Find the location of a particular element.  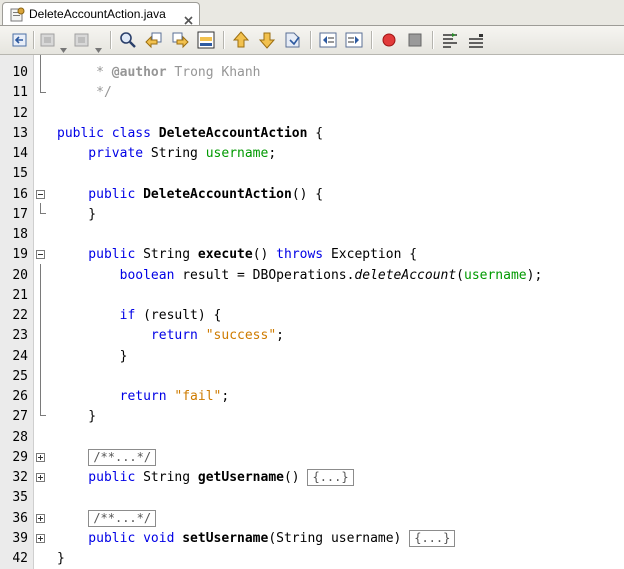

code-line: 16 public DeleteAccountAction() { is located at coordinates (312, 195).